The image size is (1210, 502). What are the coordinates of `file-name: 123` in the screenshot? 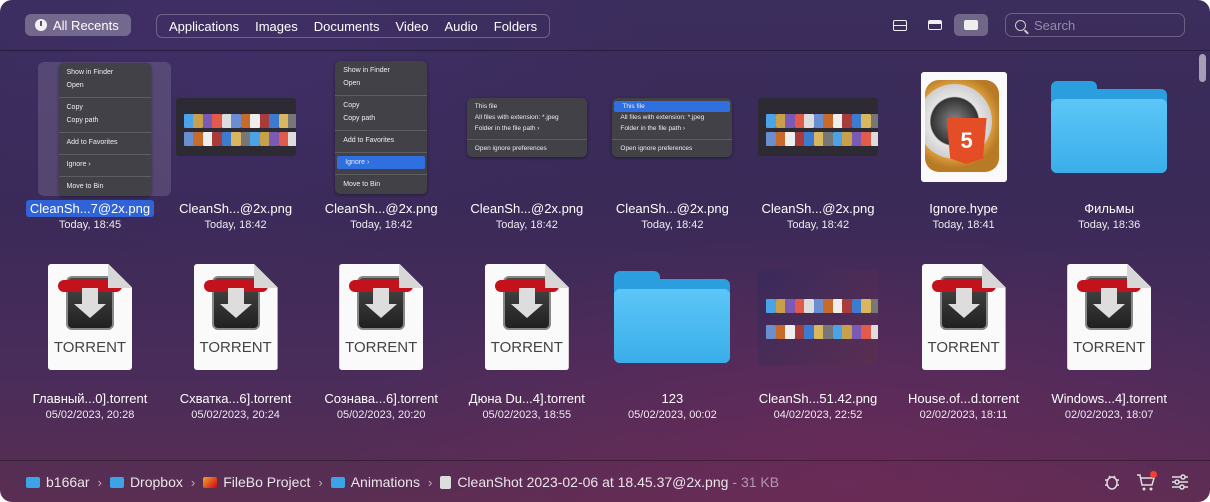 It's located at (672, 398).